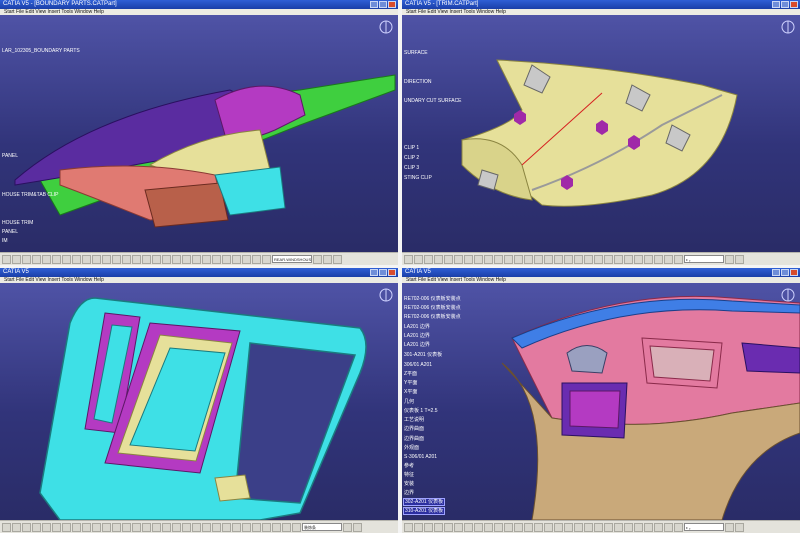 Image resolution: width=800 pixels, height=533 pixels. Describe the element at coordinates (410, 392) in the screenshot. I see `tree-node: X平面` at that location.